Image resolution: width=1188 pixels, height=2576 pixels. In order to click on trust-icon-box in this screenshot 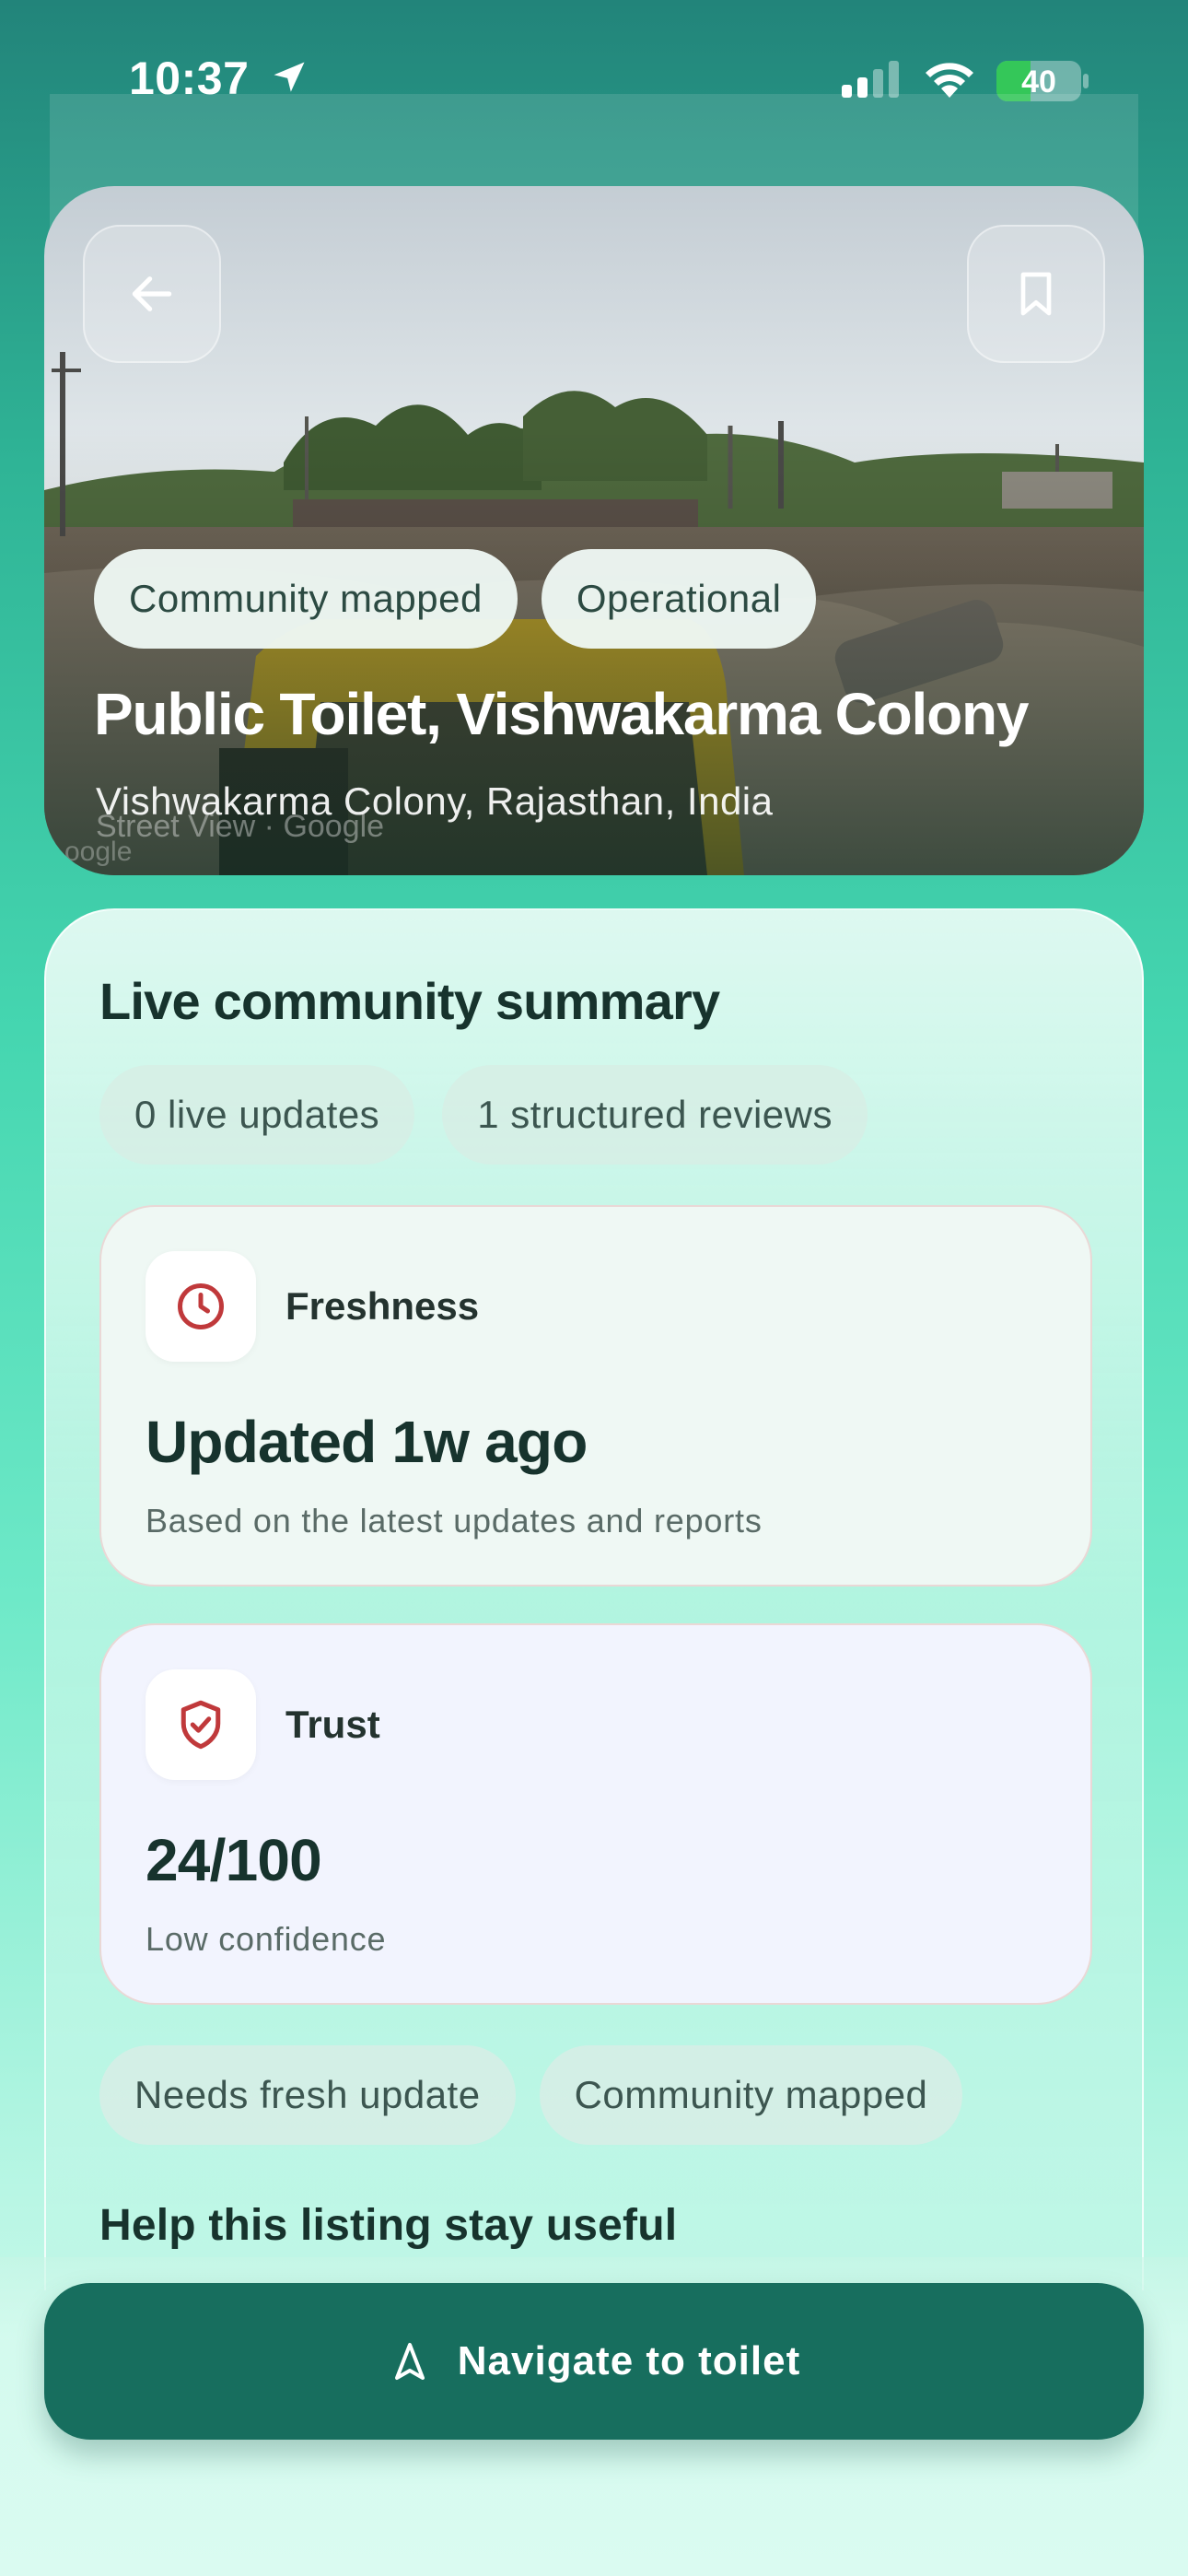, I will do `click(201, 1724)`.